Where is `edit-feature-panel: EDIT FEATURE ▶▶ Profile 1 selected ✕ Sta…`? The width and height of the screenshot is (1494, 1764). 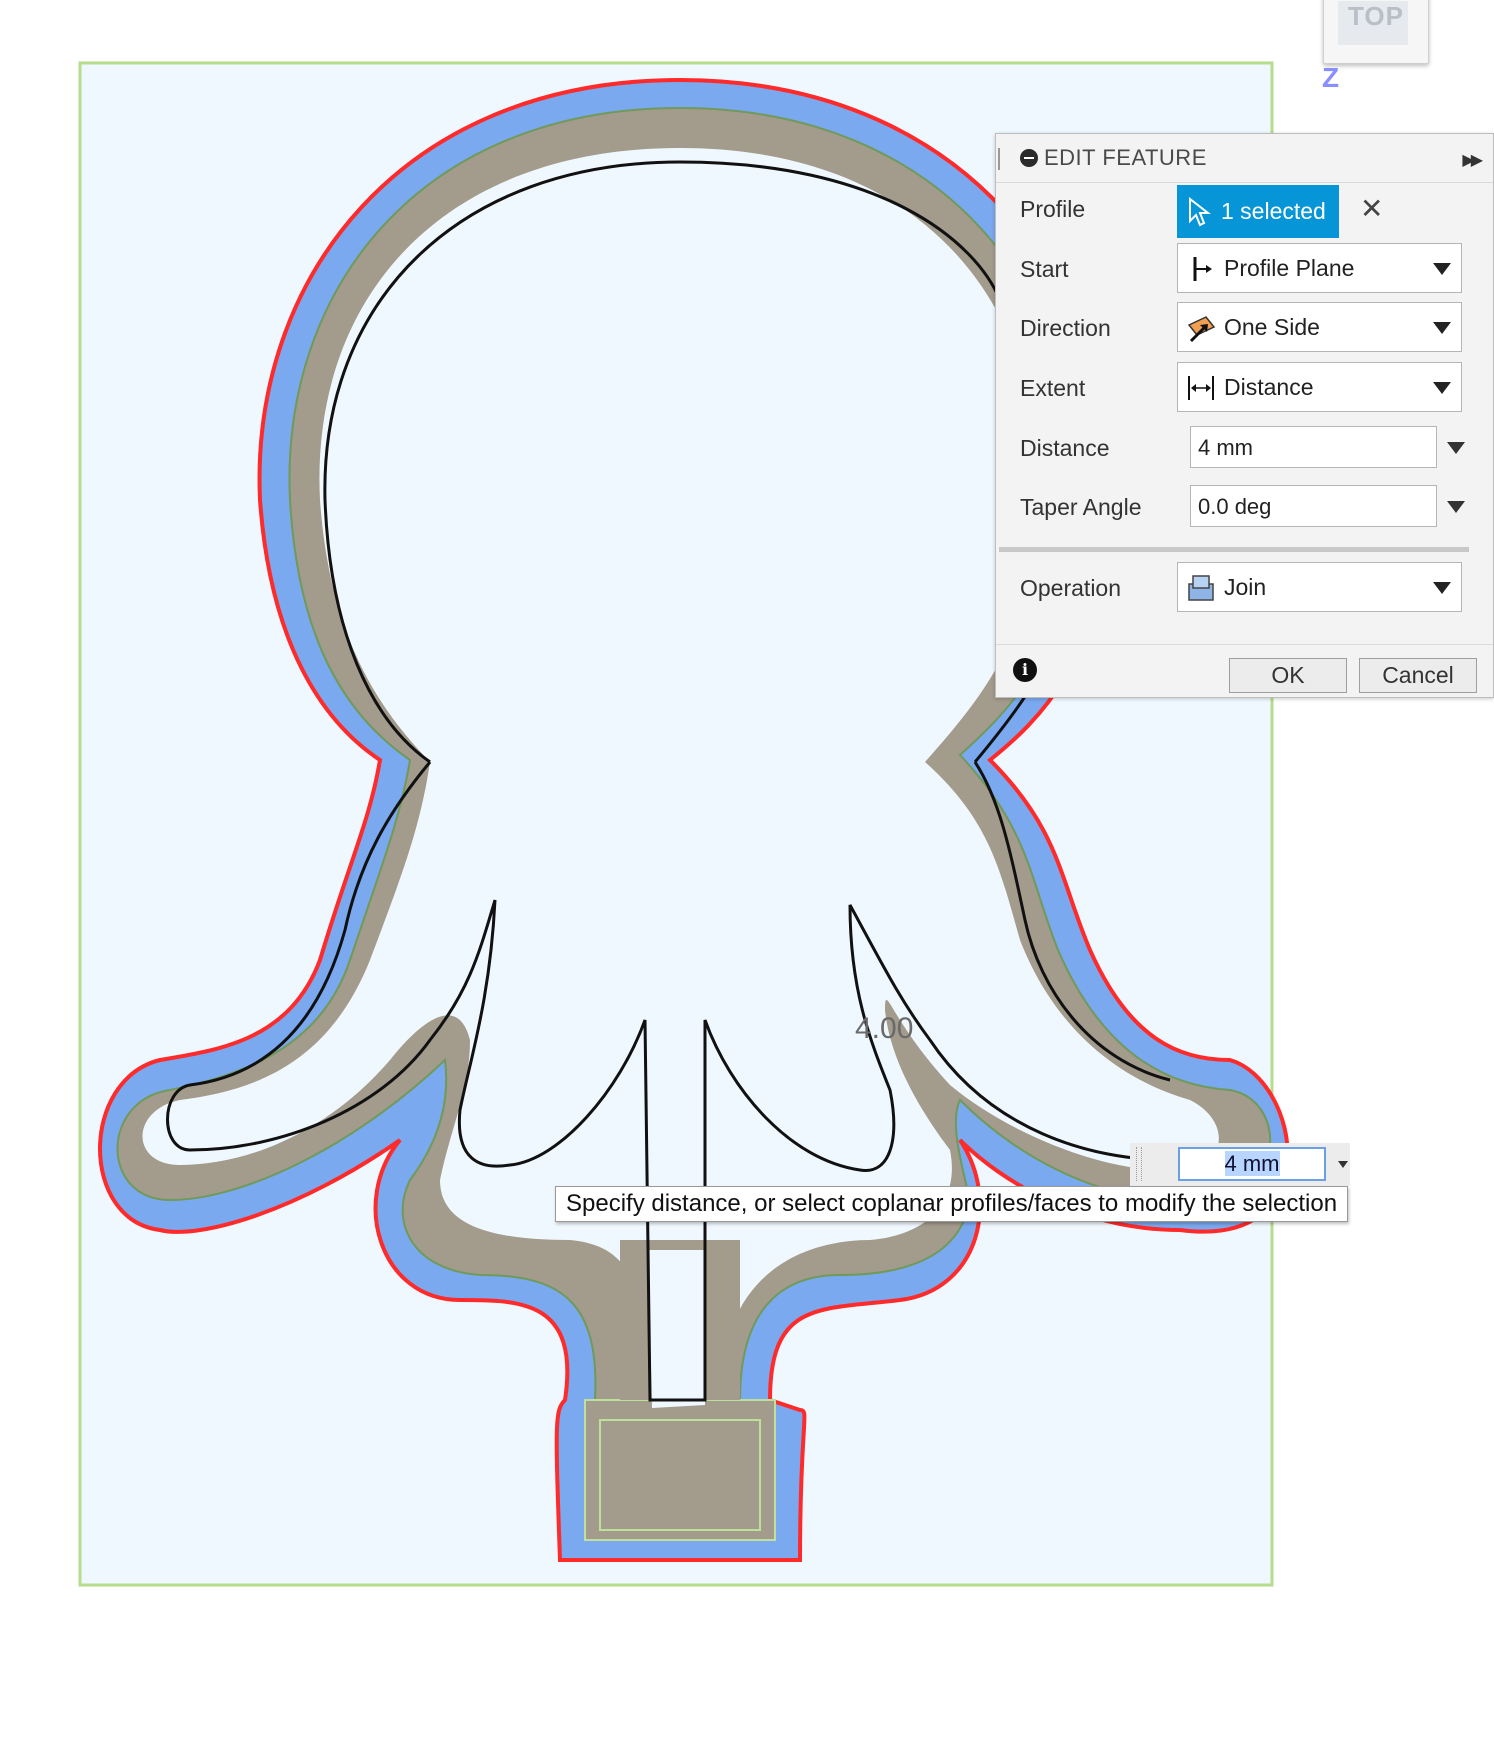
edit-feature-panel: EDIT FEATURE ▶▶ Profile 1 selected ✕ Sta… is located at coordinates (1244, 415).